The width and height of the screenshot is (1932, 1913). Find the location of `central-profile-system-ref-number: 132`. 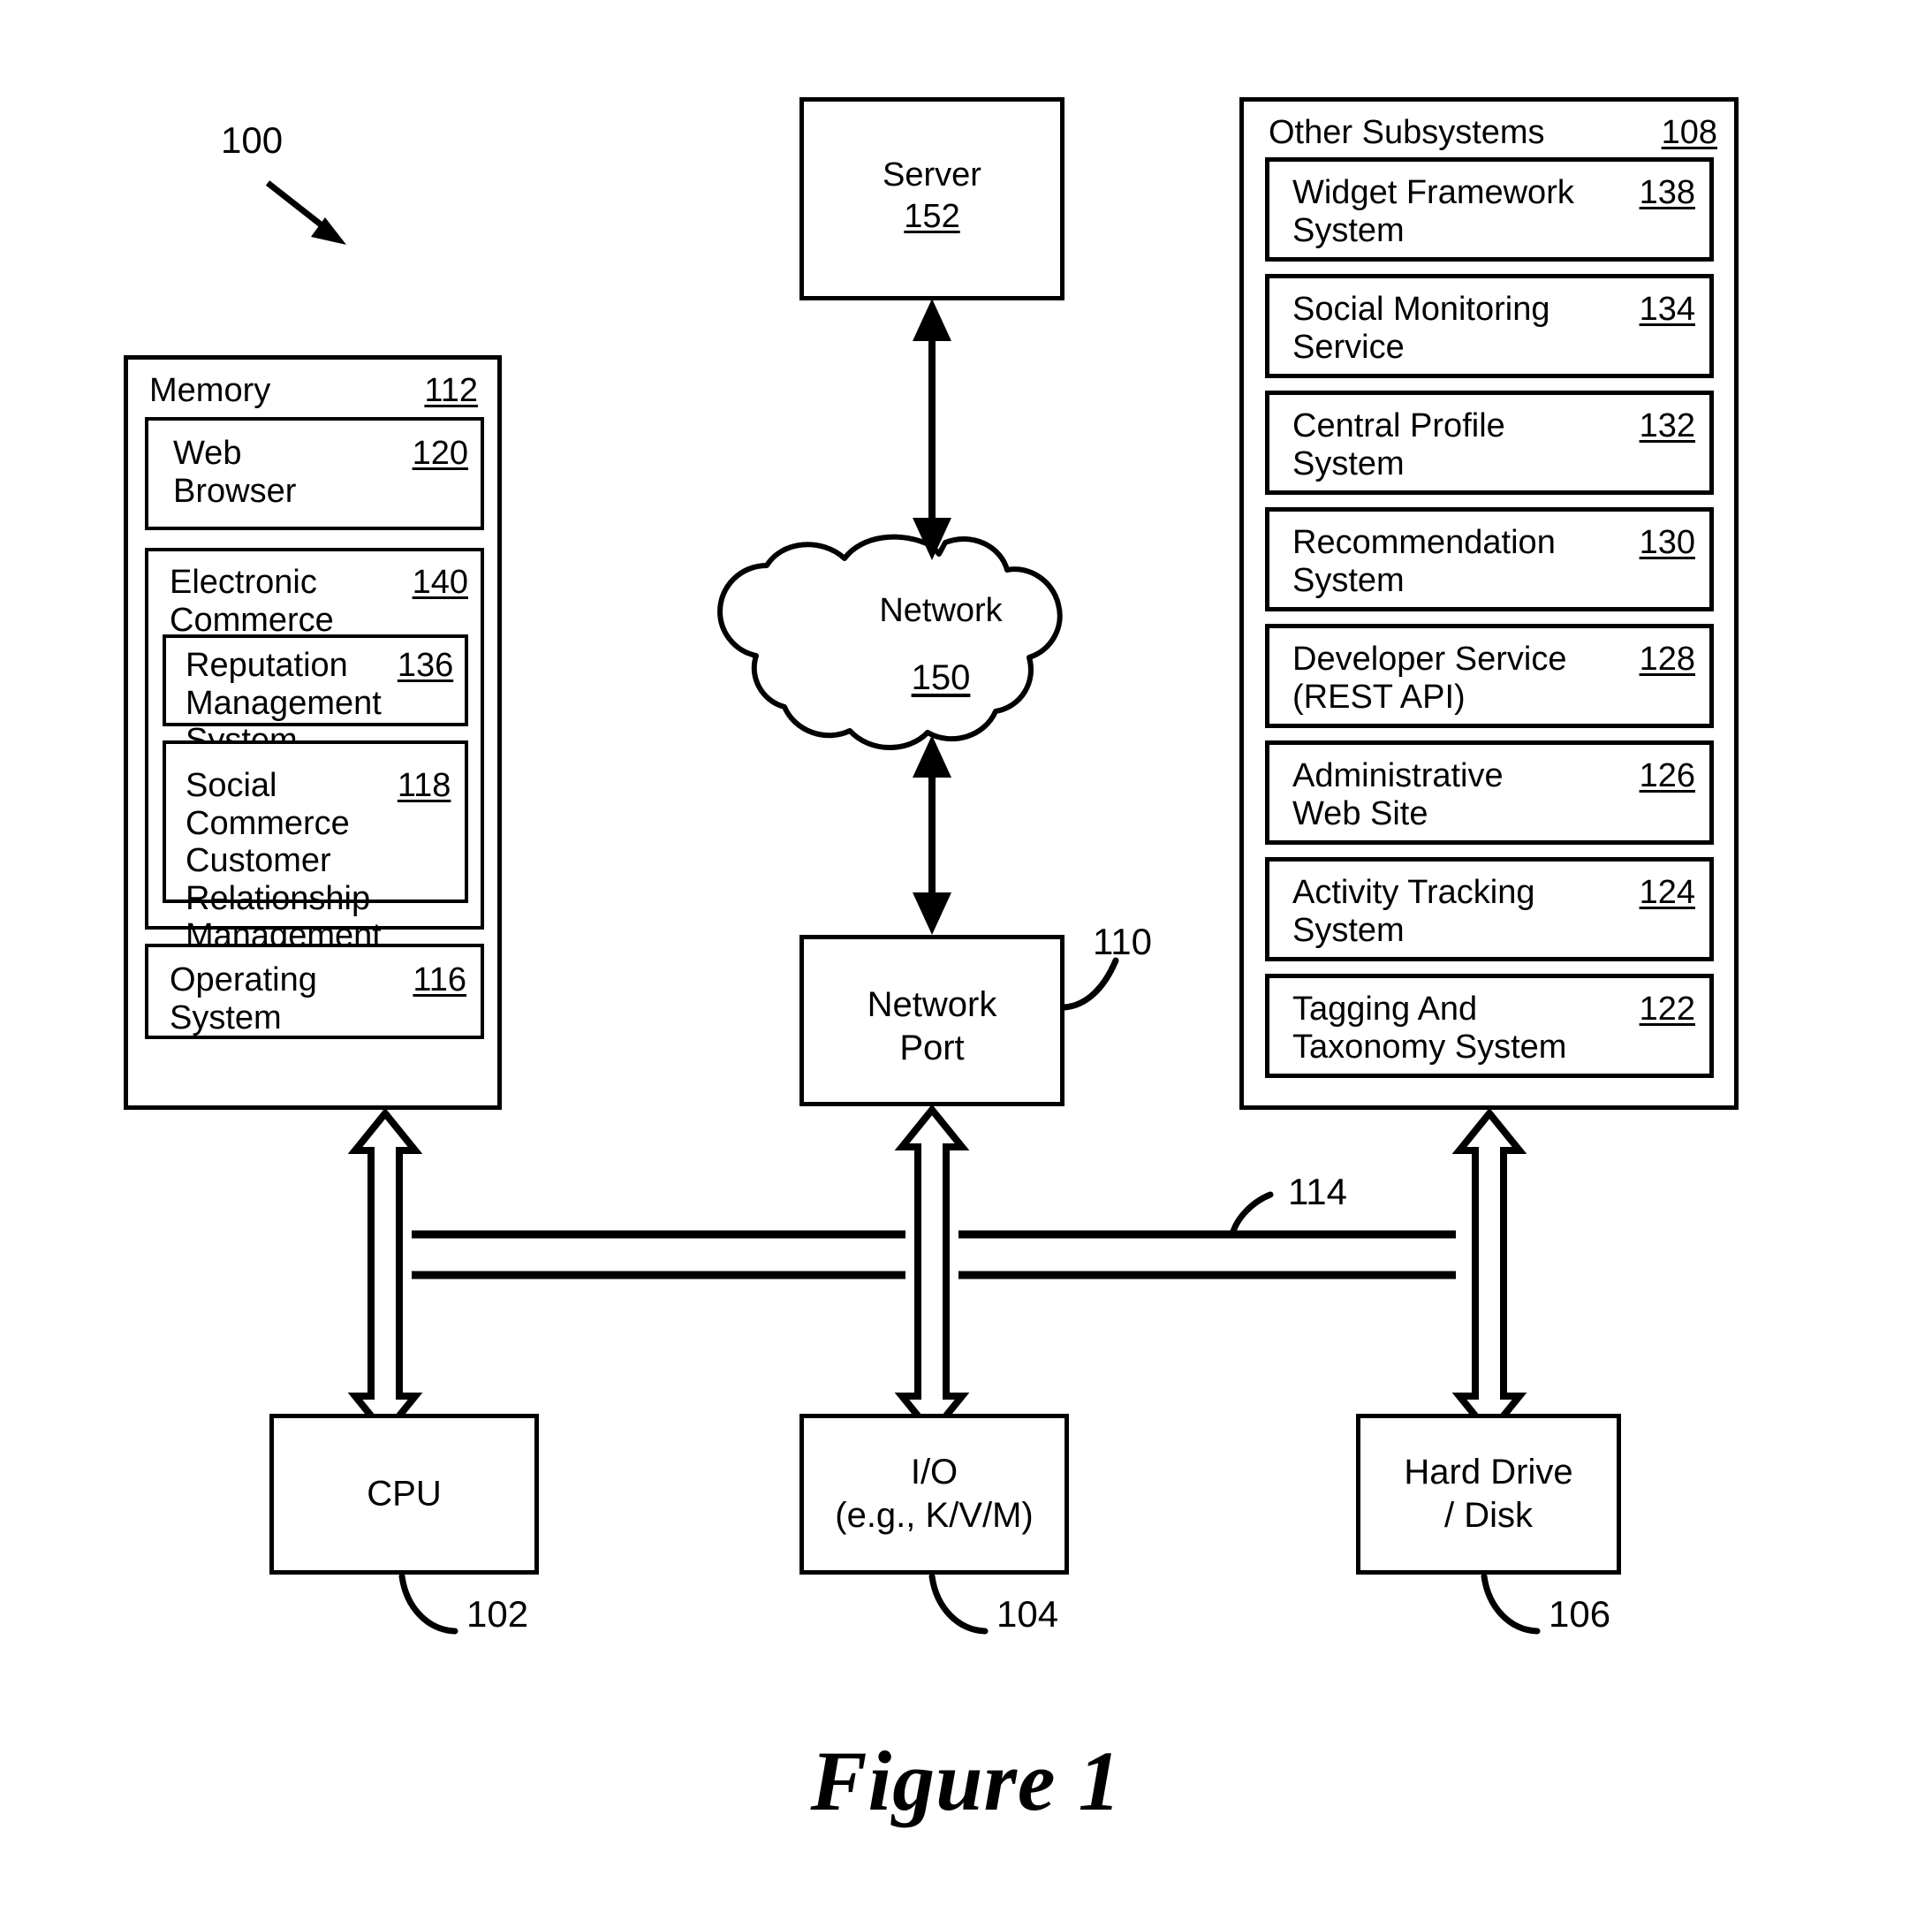

central-profile-system-ref-number: 132 is located at coordinates (1667, 425).